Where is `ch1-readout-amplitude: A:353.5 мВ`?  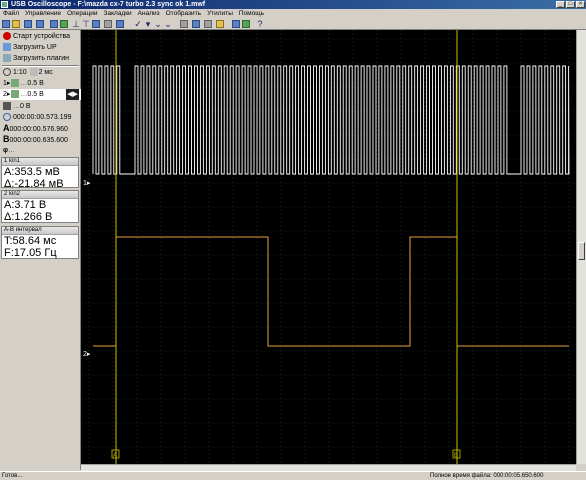 ch1-readout-amplitude: A:353.5 мВ is located at coordinates (32, 172).